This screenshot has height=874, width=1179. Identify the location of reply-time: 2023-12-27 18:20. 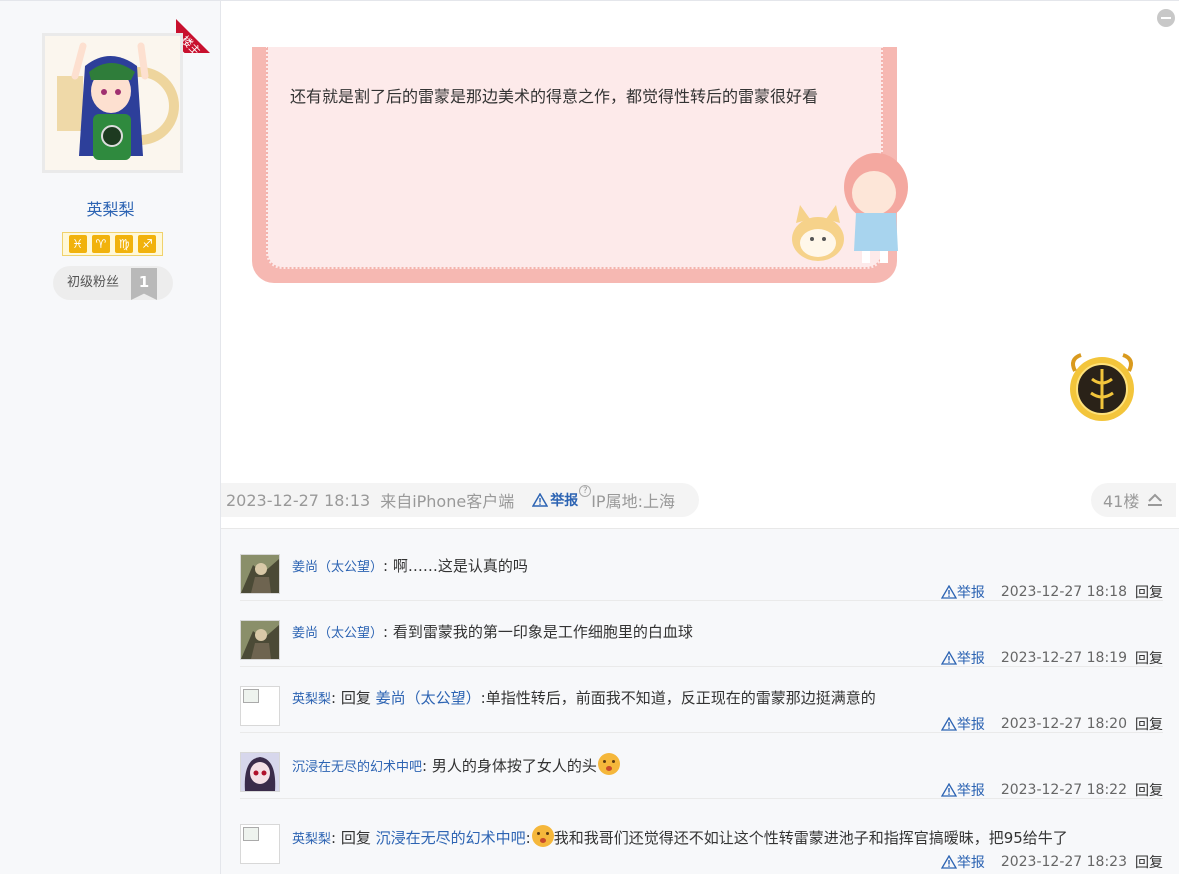
(1063, 724).